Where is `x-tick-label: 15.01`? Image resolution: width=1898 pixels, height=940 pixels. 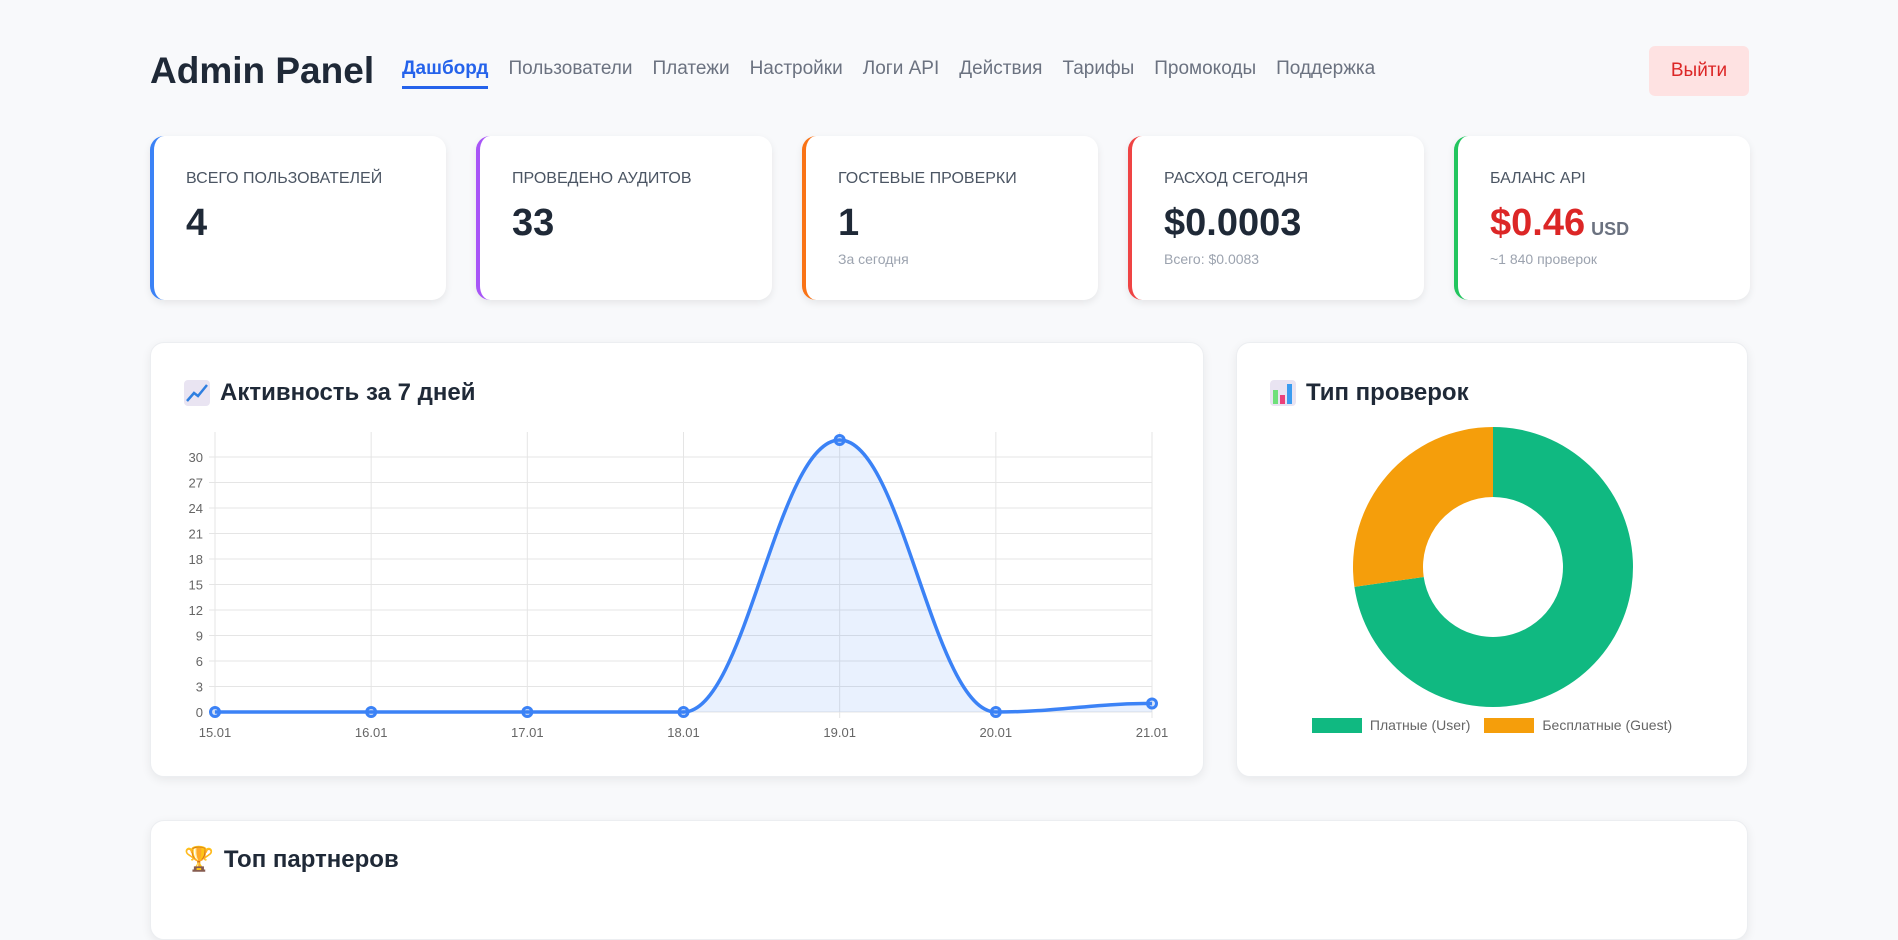
x-tick-label: 15.01 is located at coordinates (215, 732).